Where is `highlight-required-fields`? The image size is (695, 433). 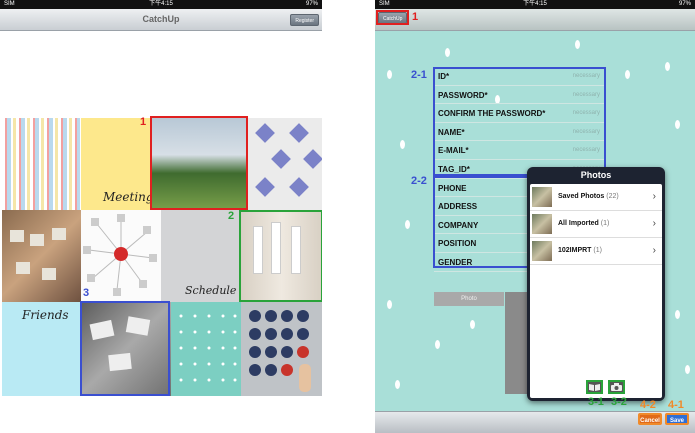
highlight-required-fields is located at coordinates (519, 121).